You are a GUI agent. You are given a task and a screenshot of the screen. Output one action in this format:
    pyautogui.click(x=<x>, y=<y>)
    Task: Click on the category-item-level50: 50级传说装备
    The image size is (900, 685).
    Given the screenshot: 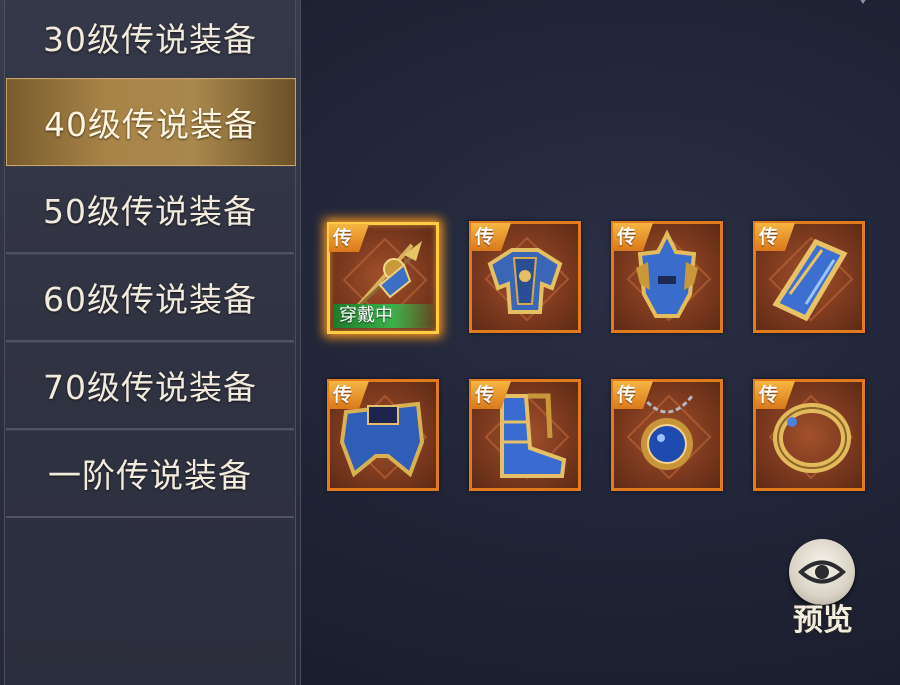 What is the action you would take?
    pyautogui.click(x=150, y=210)
    